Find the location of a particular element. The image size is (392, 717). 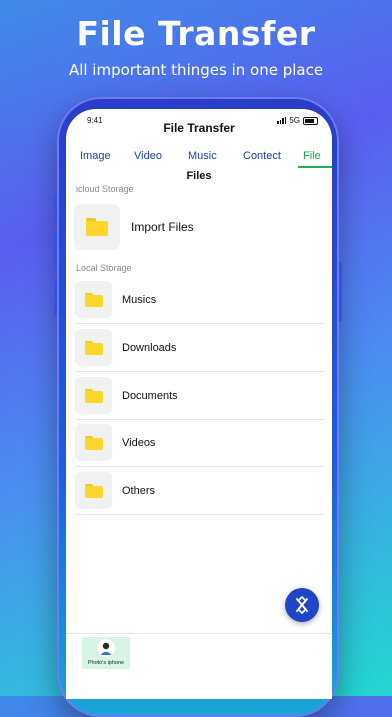

promo-headline: File Transfer is located at coordinates (196, 33).